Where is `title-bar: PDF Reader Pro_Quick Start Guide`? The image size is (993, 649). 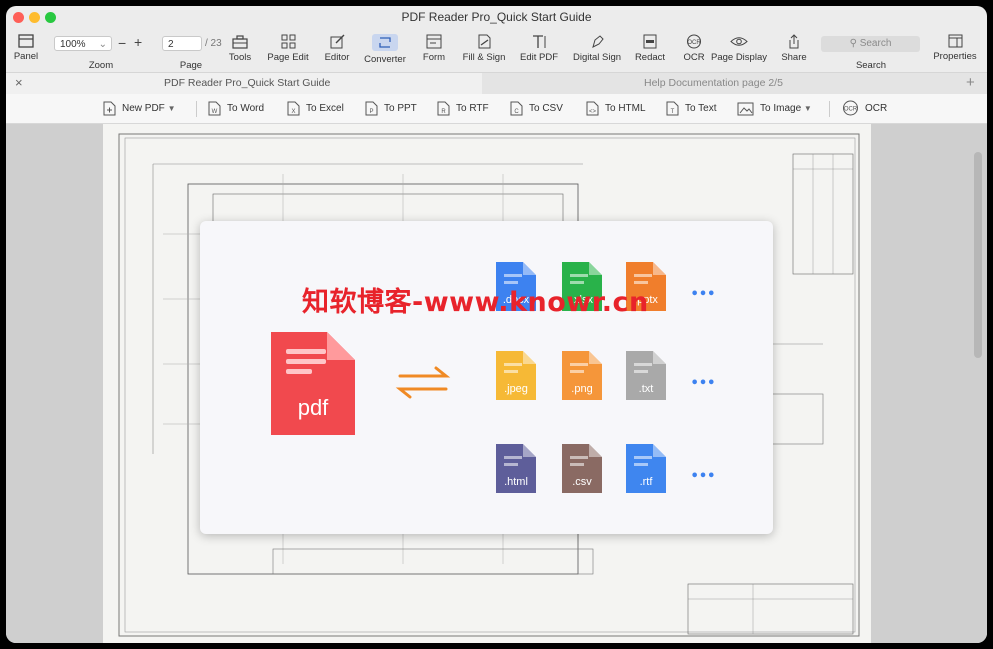 title-bar: PDF Reader Pro_Quick Start Guide is located at coordinates (496, 17).